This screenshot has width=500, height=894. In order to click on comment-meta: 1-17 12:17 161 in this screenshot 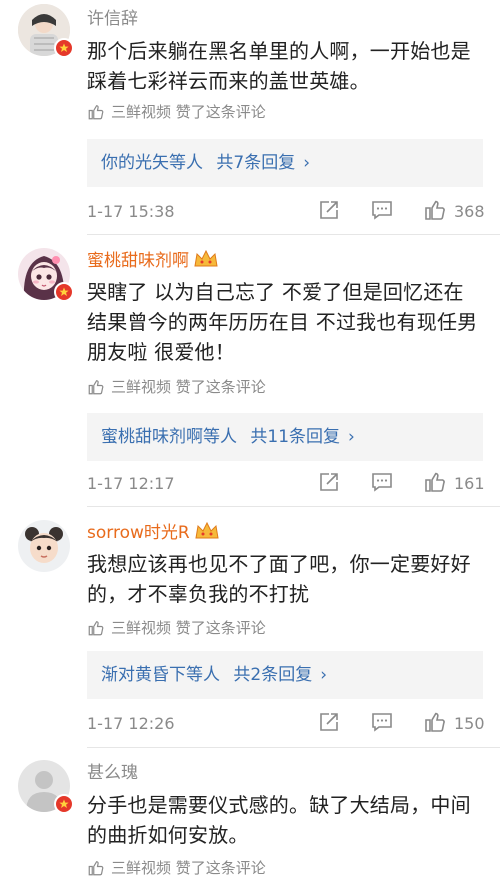, I will do `click(287, 485)`.